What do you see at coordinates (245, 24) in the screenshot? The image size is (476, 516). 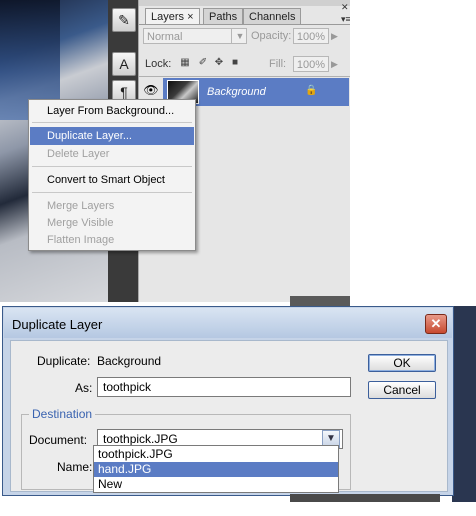 I see `tab-divider` at bounding box center [245, 24].